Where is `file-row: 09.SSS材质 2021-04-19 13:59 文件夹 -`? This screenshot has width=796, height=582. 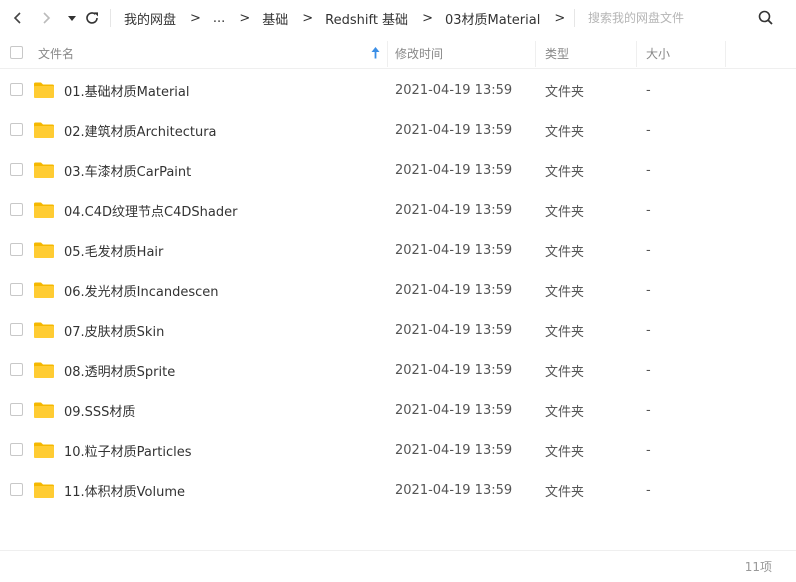
file-row: 09.SSS材质 2021-04-19 13:59 文件夹 - is located at coordinates (398, 410).